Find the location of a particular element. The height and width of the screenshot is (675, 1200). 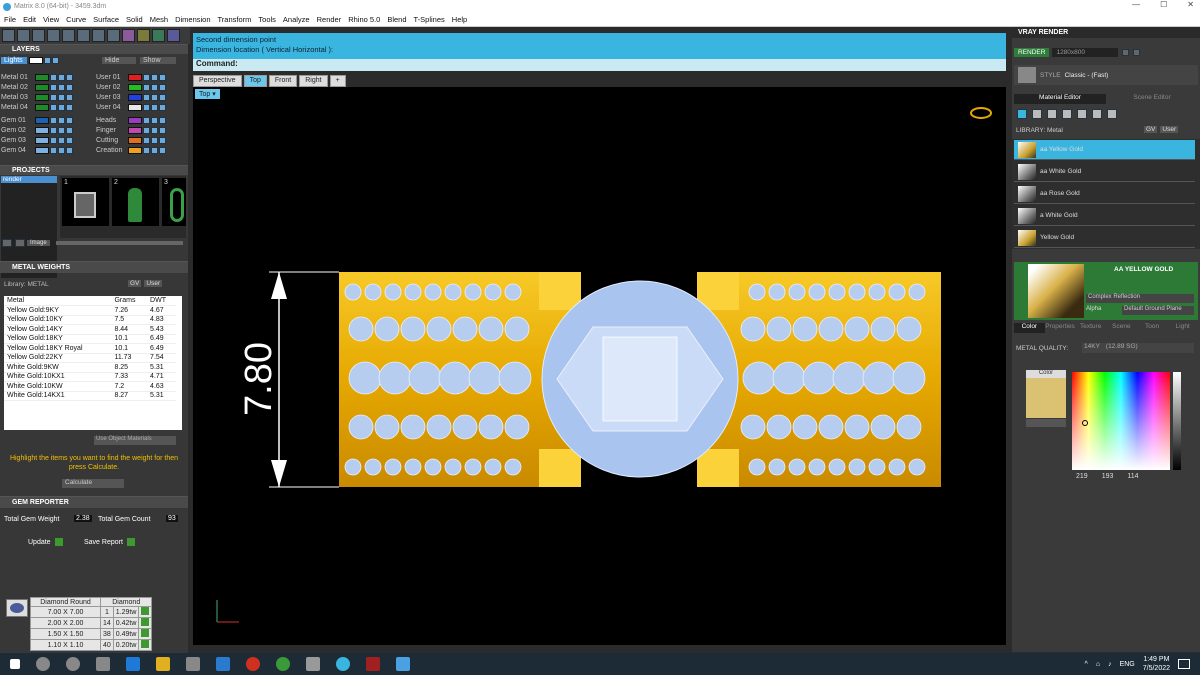

vray-gv-filter: GV is located at coordinates (1151, 129).